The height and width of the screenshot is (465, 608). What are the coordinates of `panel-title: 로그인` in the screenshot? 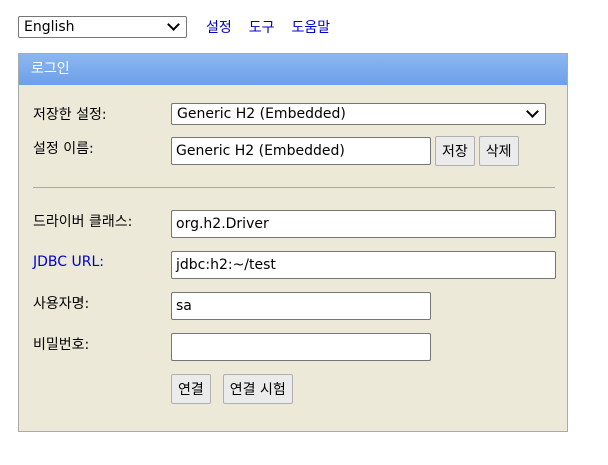 It's located at (293, 69).